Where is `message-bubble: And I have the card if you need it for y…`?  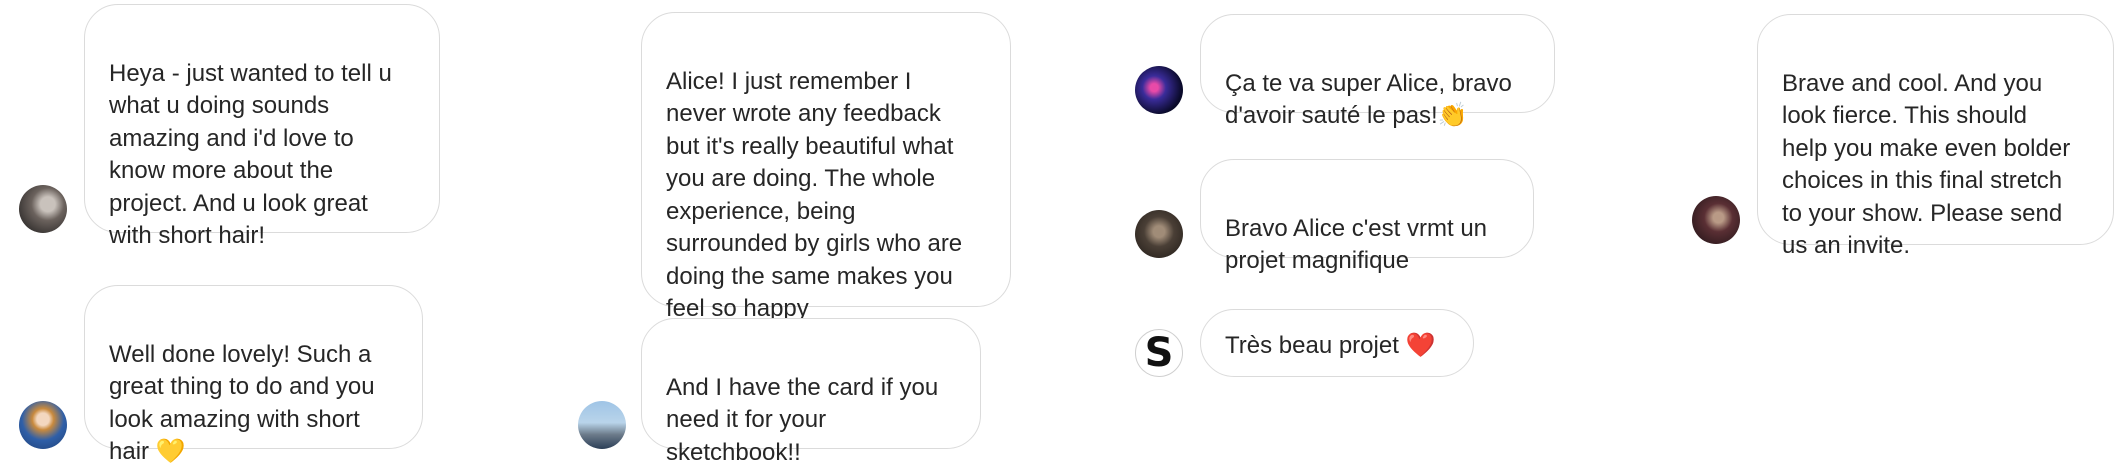 message-bubble: And I have the card if you need it for y… is located at coordinates (811, 392).